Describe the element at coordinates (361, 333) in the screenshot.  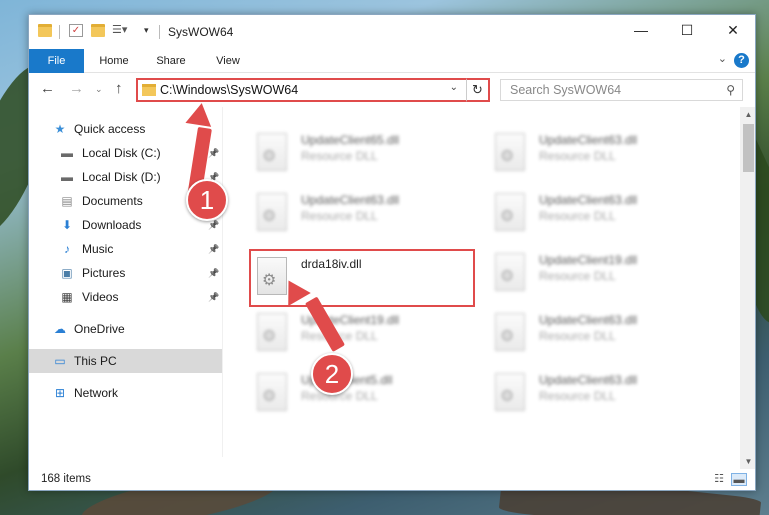
I see `file-item: ⚙UpdateClient19.dllResource DLL` at that location.